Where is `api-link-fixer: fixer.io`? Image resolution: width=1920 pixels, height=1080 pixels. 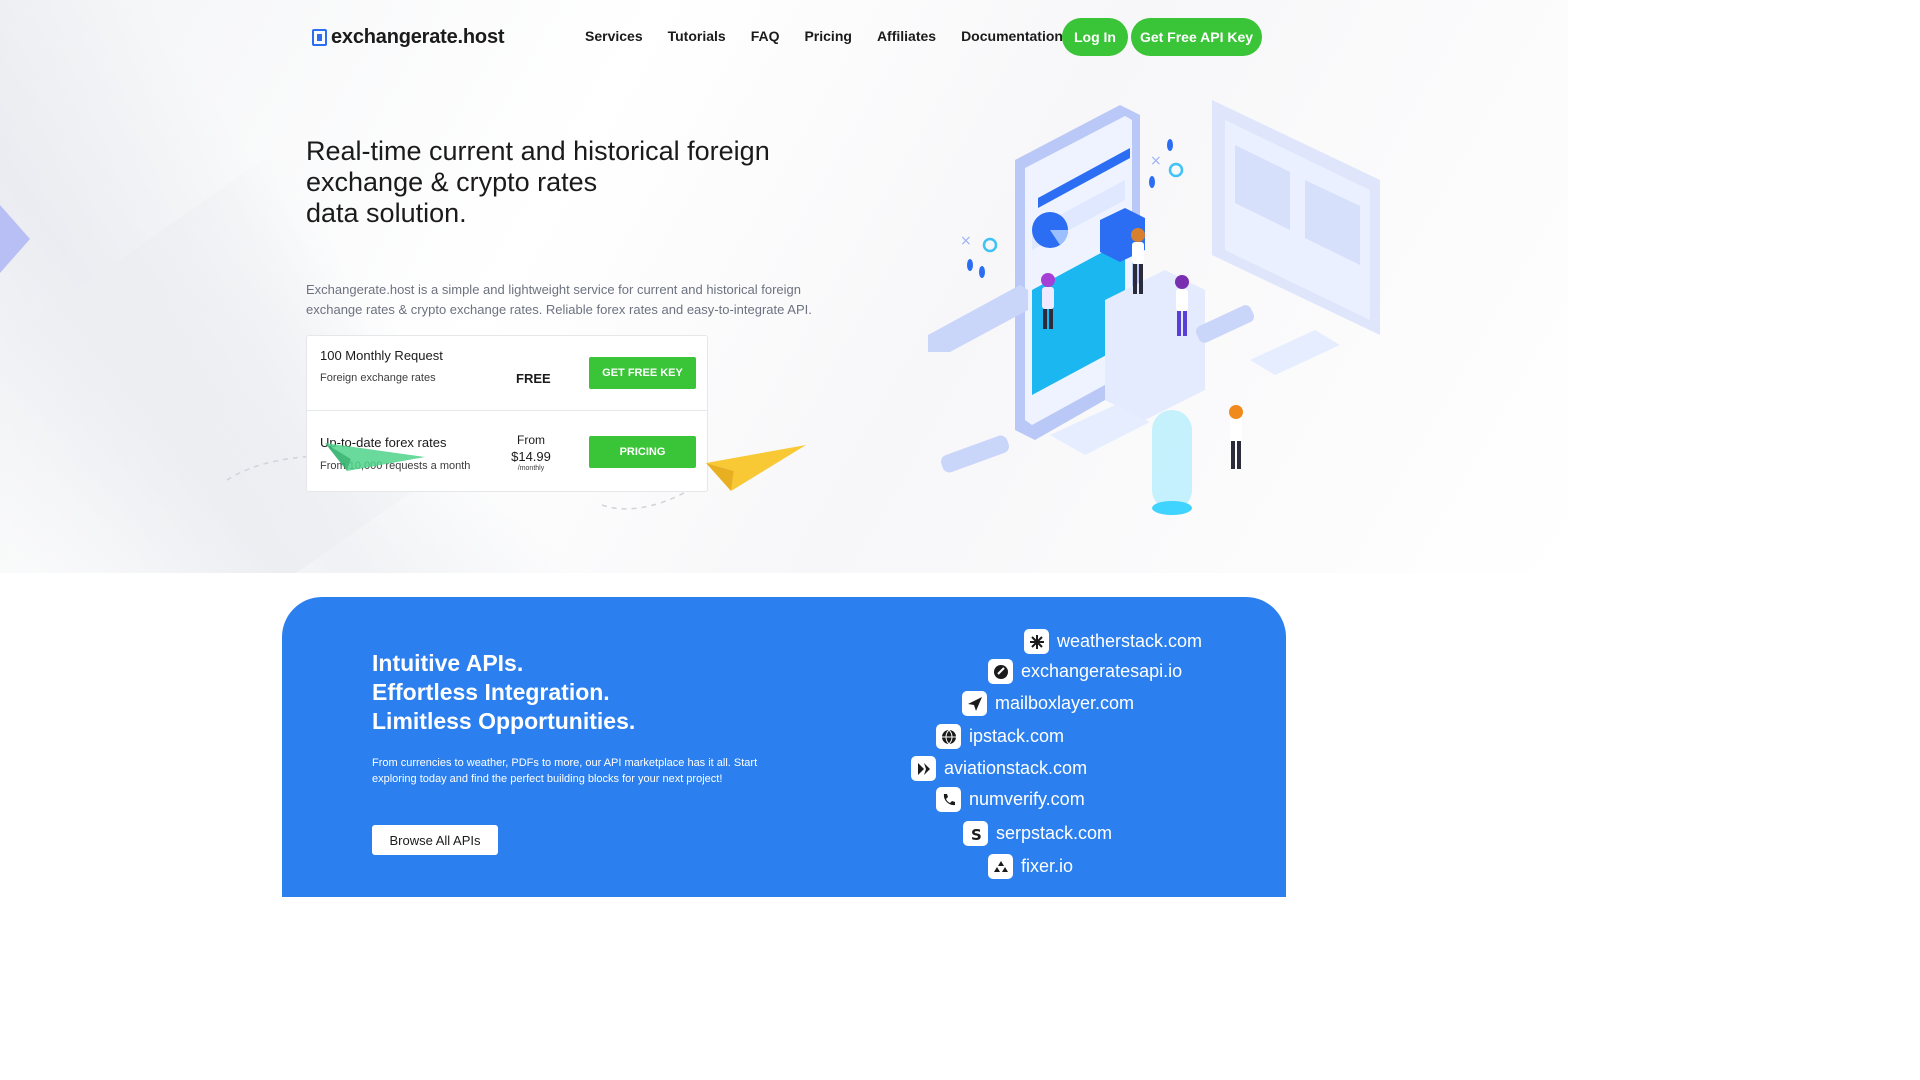 api-link-fixer: fixer.io is located at coordinates (1030, 866).